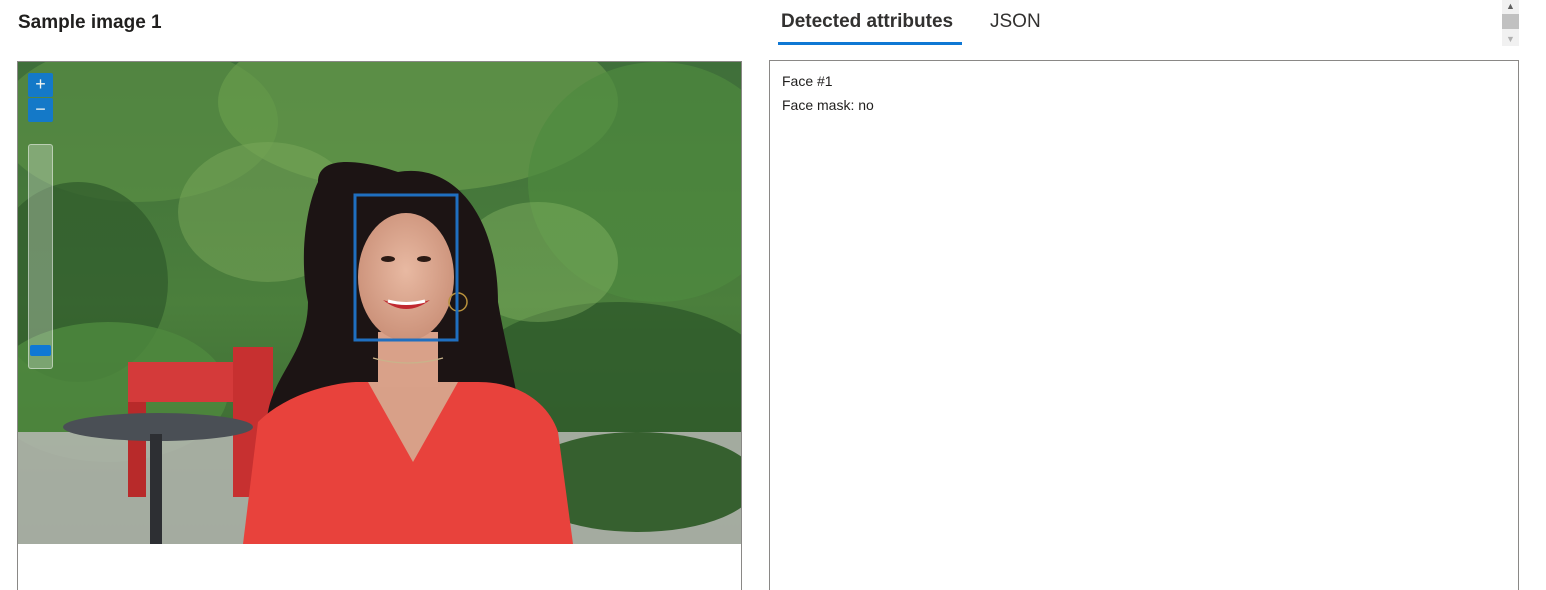  What do you see at coordinates (40, 350) in the screenshot?
I see `zoom-slider-thumb` at bounding box center [40, 350].